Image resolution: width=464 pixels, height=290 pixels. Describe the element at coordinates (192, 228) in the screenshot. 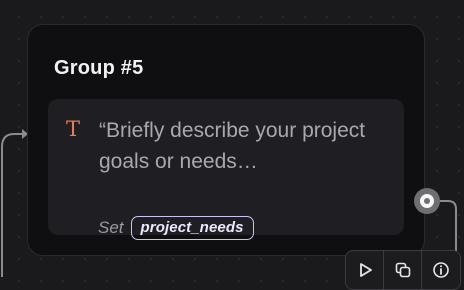

I see `variable-badge: project_needs` at that location.